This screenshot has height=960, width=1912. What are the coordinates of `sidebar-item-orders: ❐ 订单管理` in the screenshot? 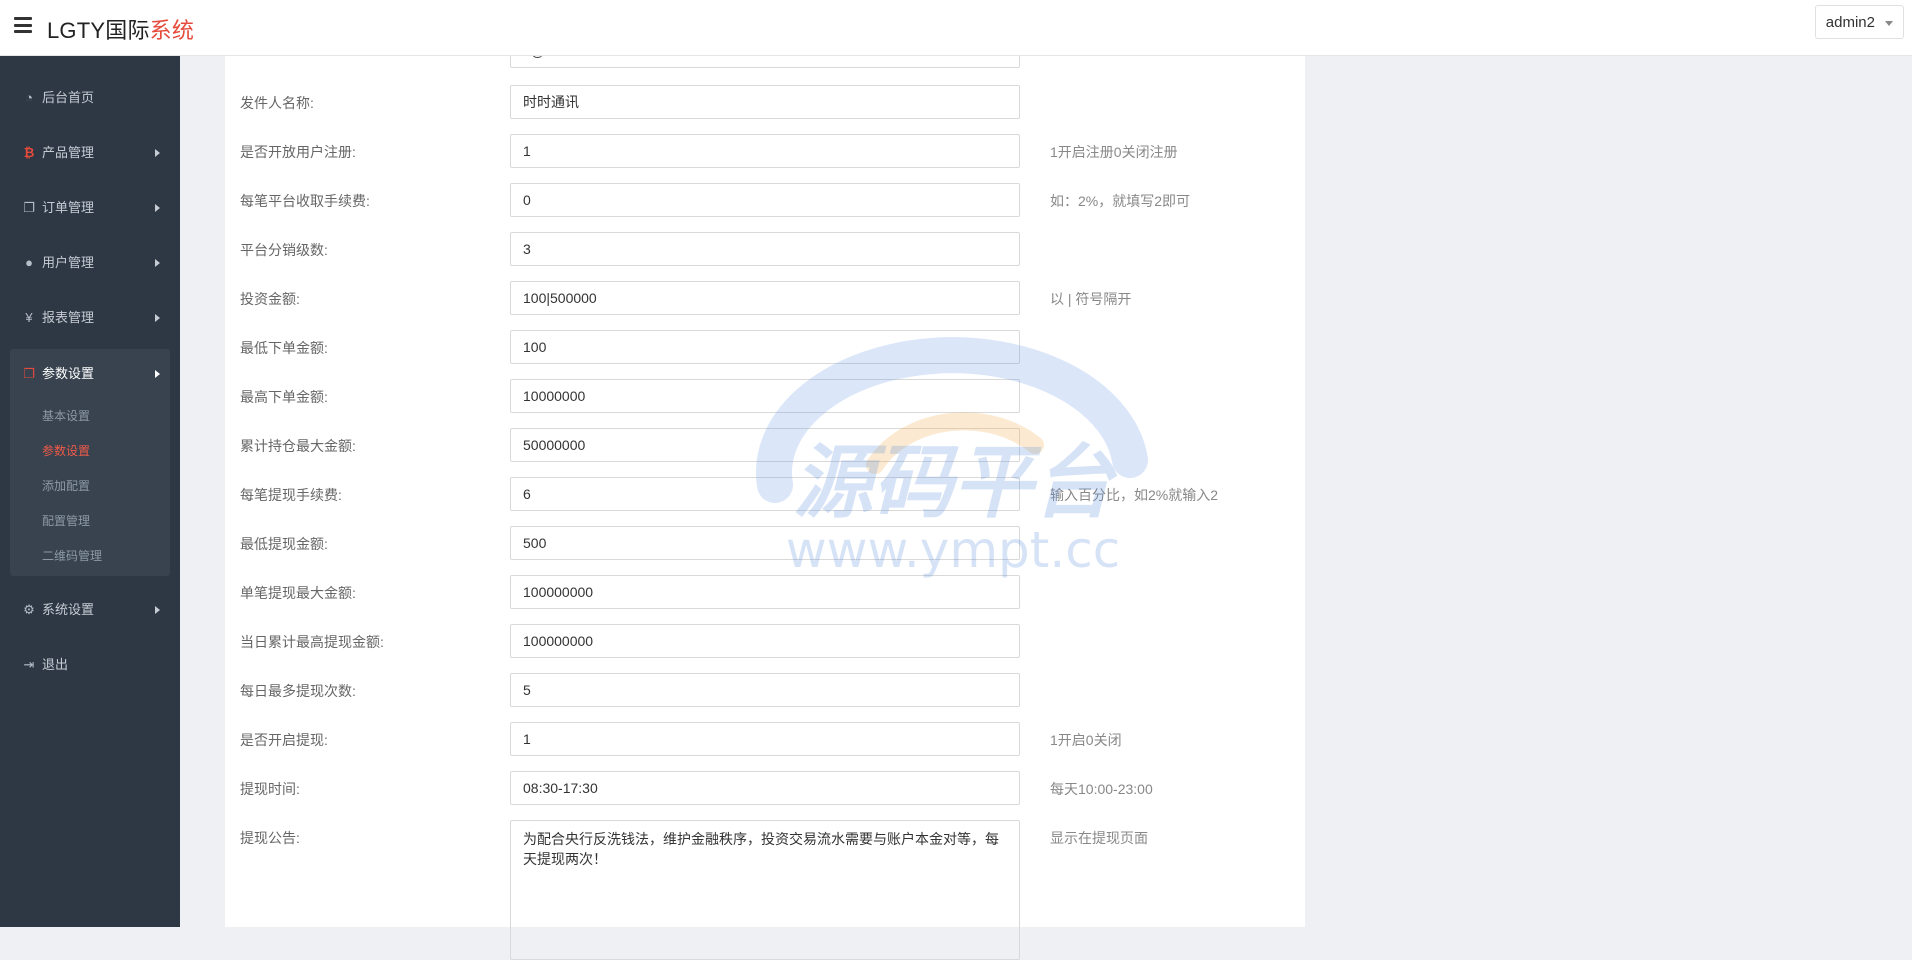 It's located at (90, 207).